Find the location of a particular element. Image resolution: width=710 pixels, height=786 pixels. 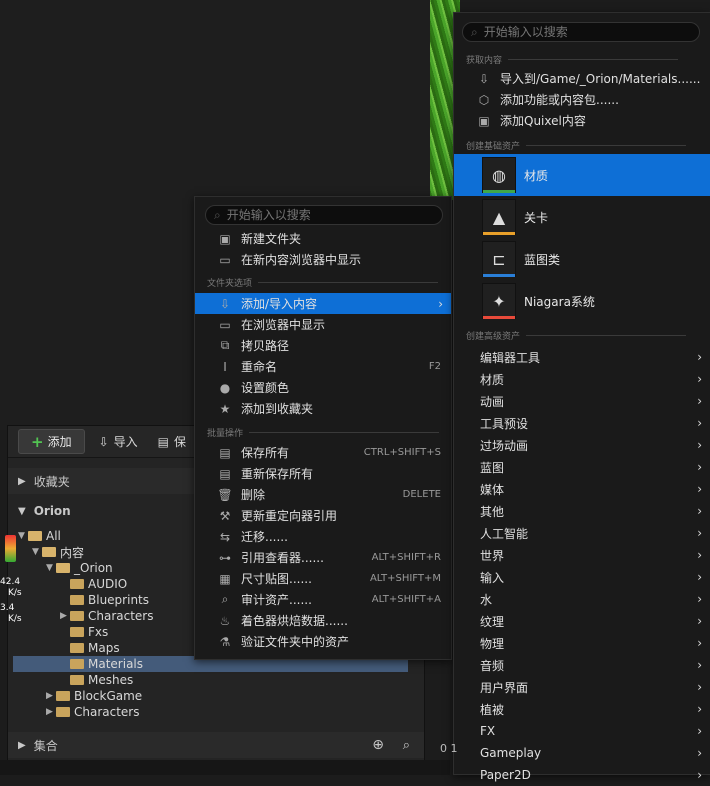

category-item: 输入 › is located at coordinates (582, 577).